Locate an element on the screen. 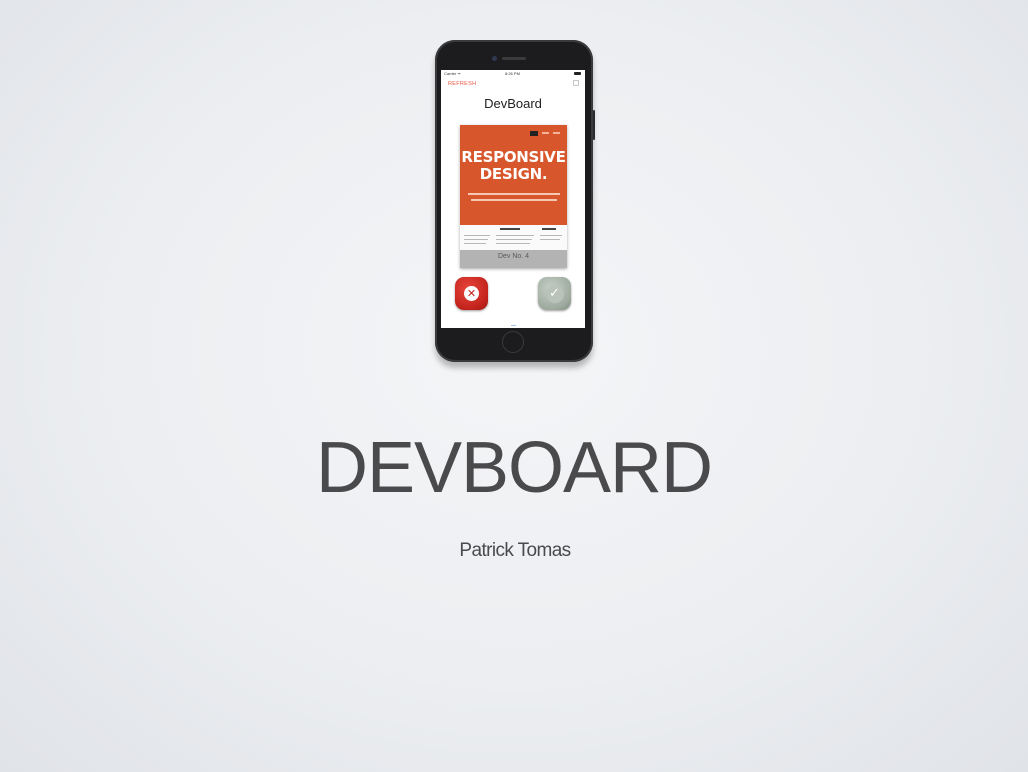  phone-camera is located at coordinates (494, 58).